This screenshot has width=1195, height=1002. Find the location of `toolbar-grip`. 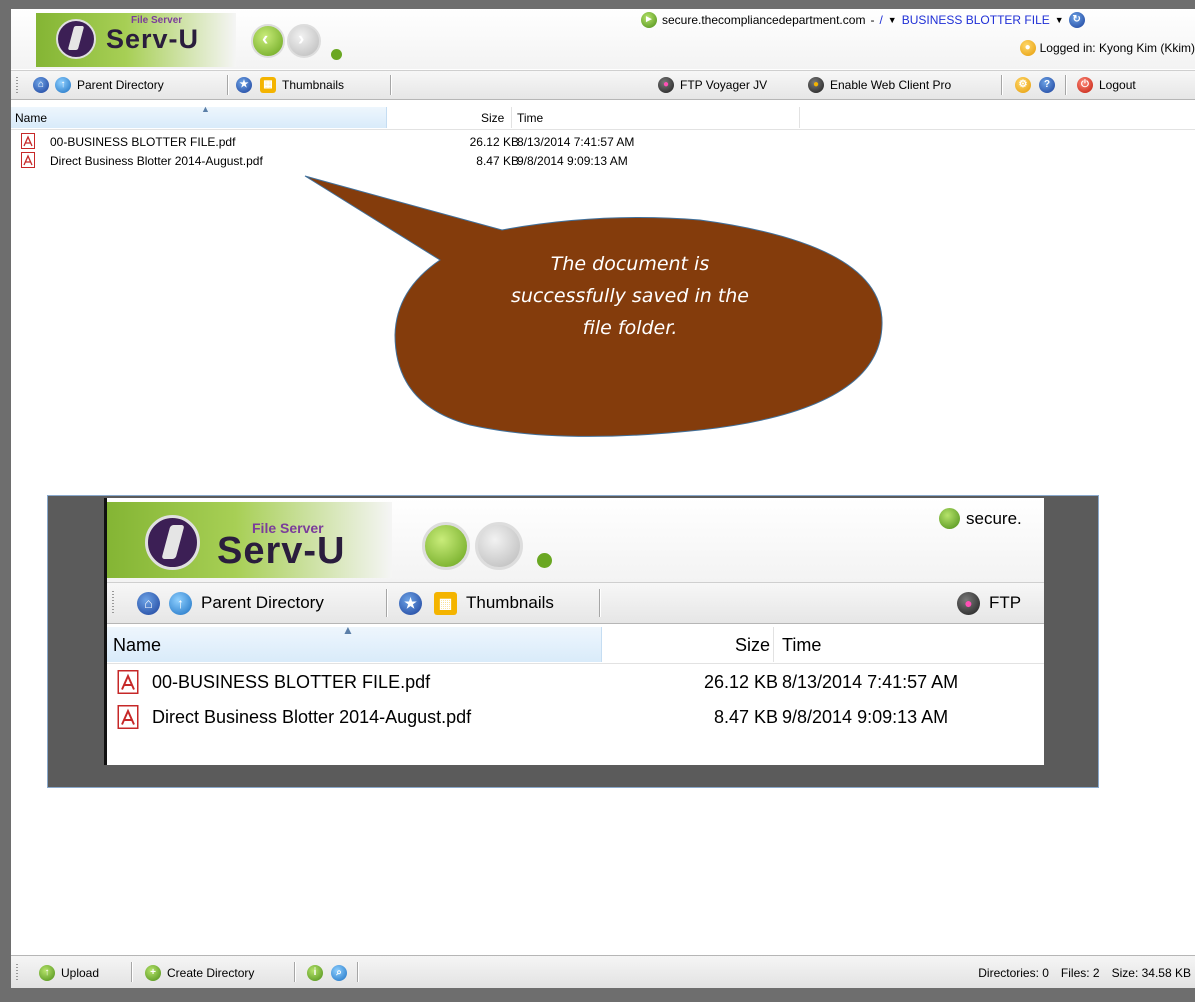

toolbar-grip is located at coordinates (17, 85).